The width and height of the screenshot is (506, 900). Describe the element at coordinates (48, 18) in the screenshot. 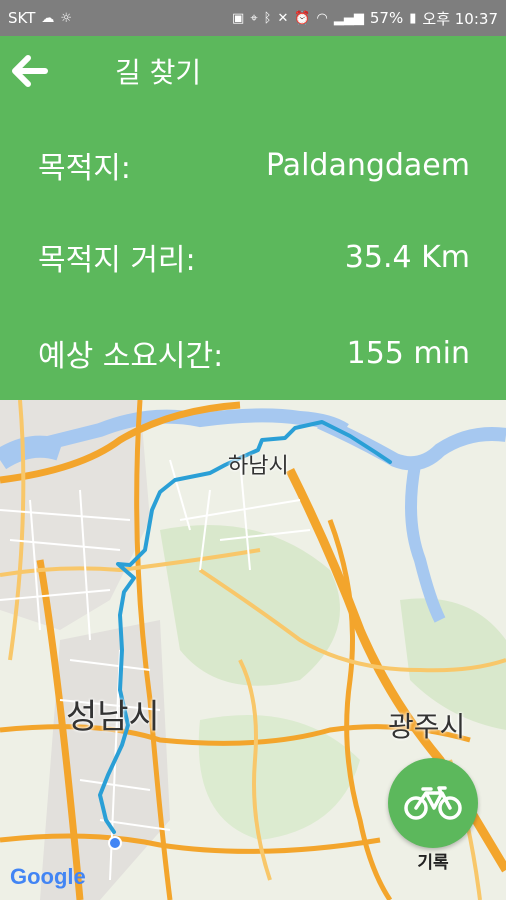

I see `cloud-icon: ☁` at that location.